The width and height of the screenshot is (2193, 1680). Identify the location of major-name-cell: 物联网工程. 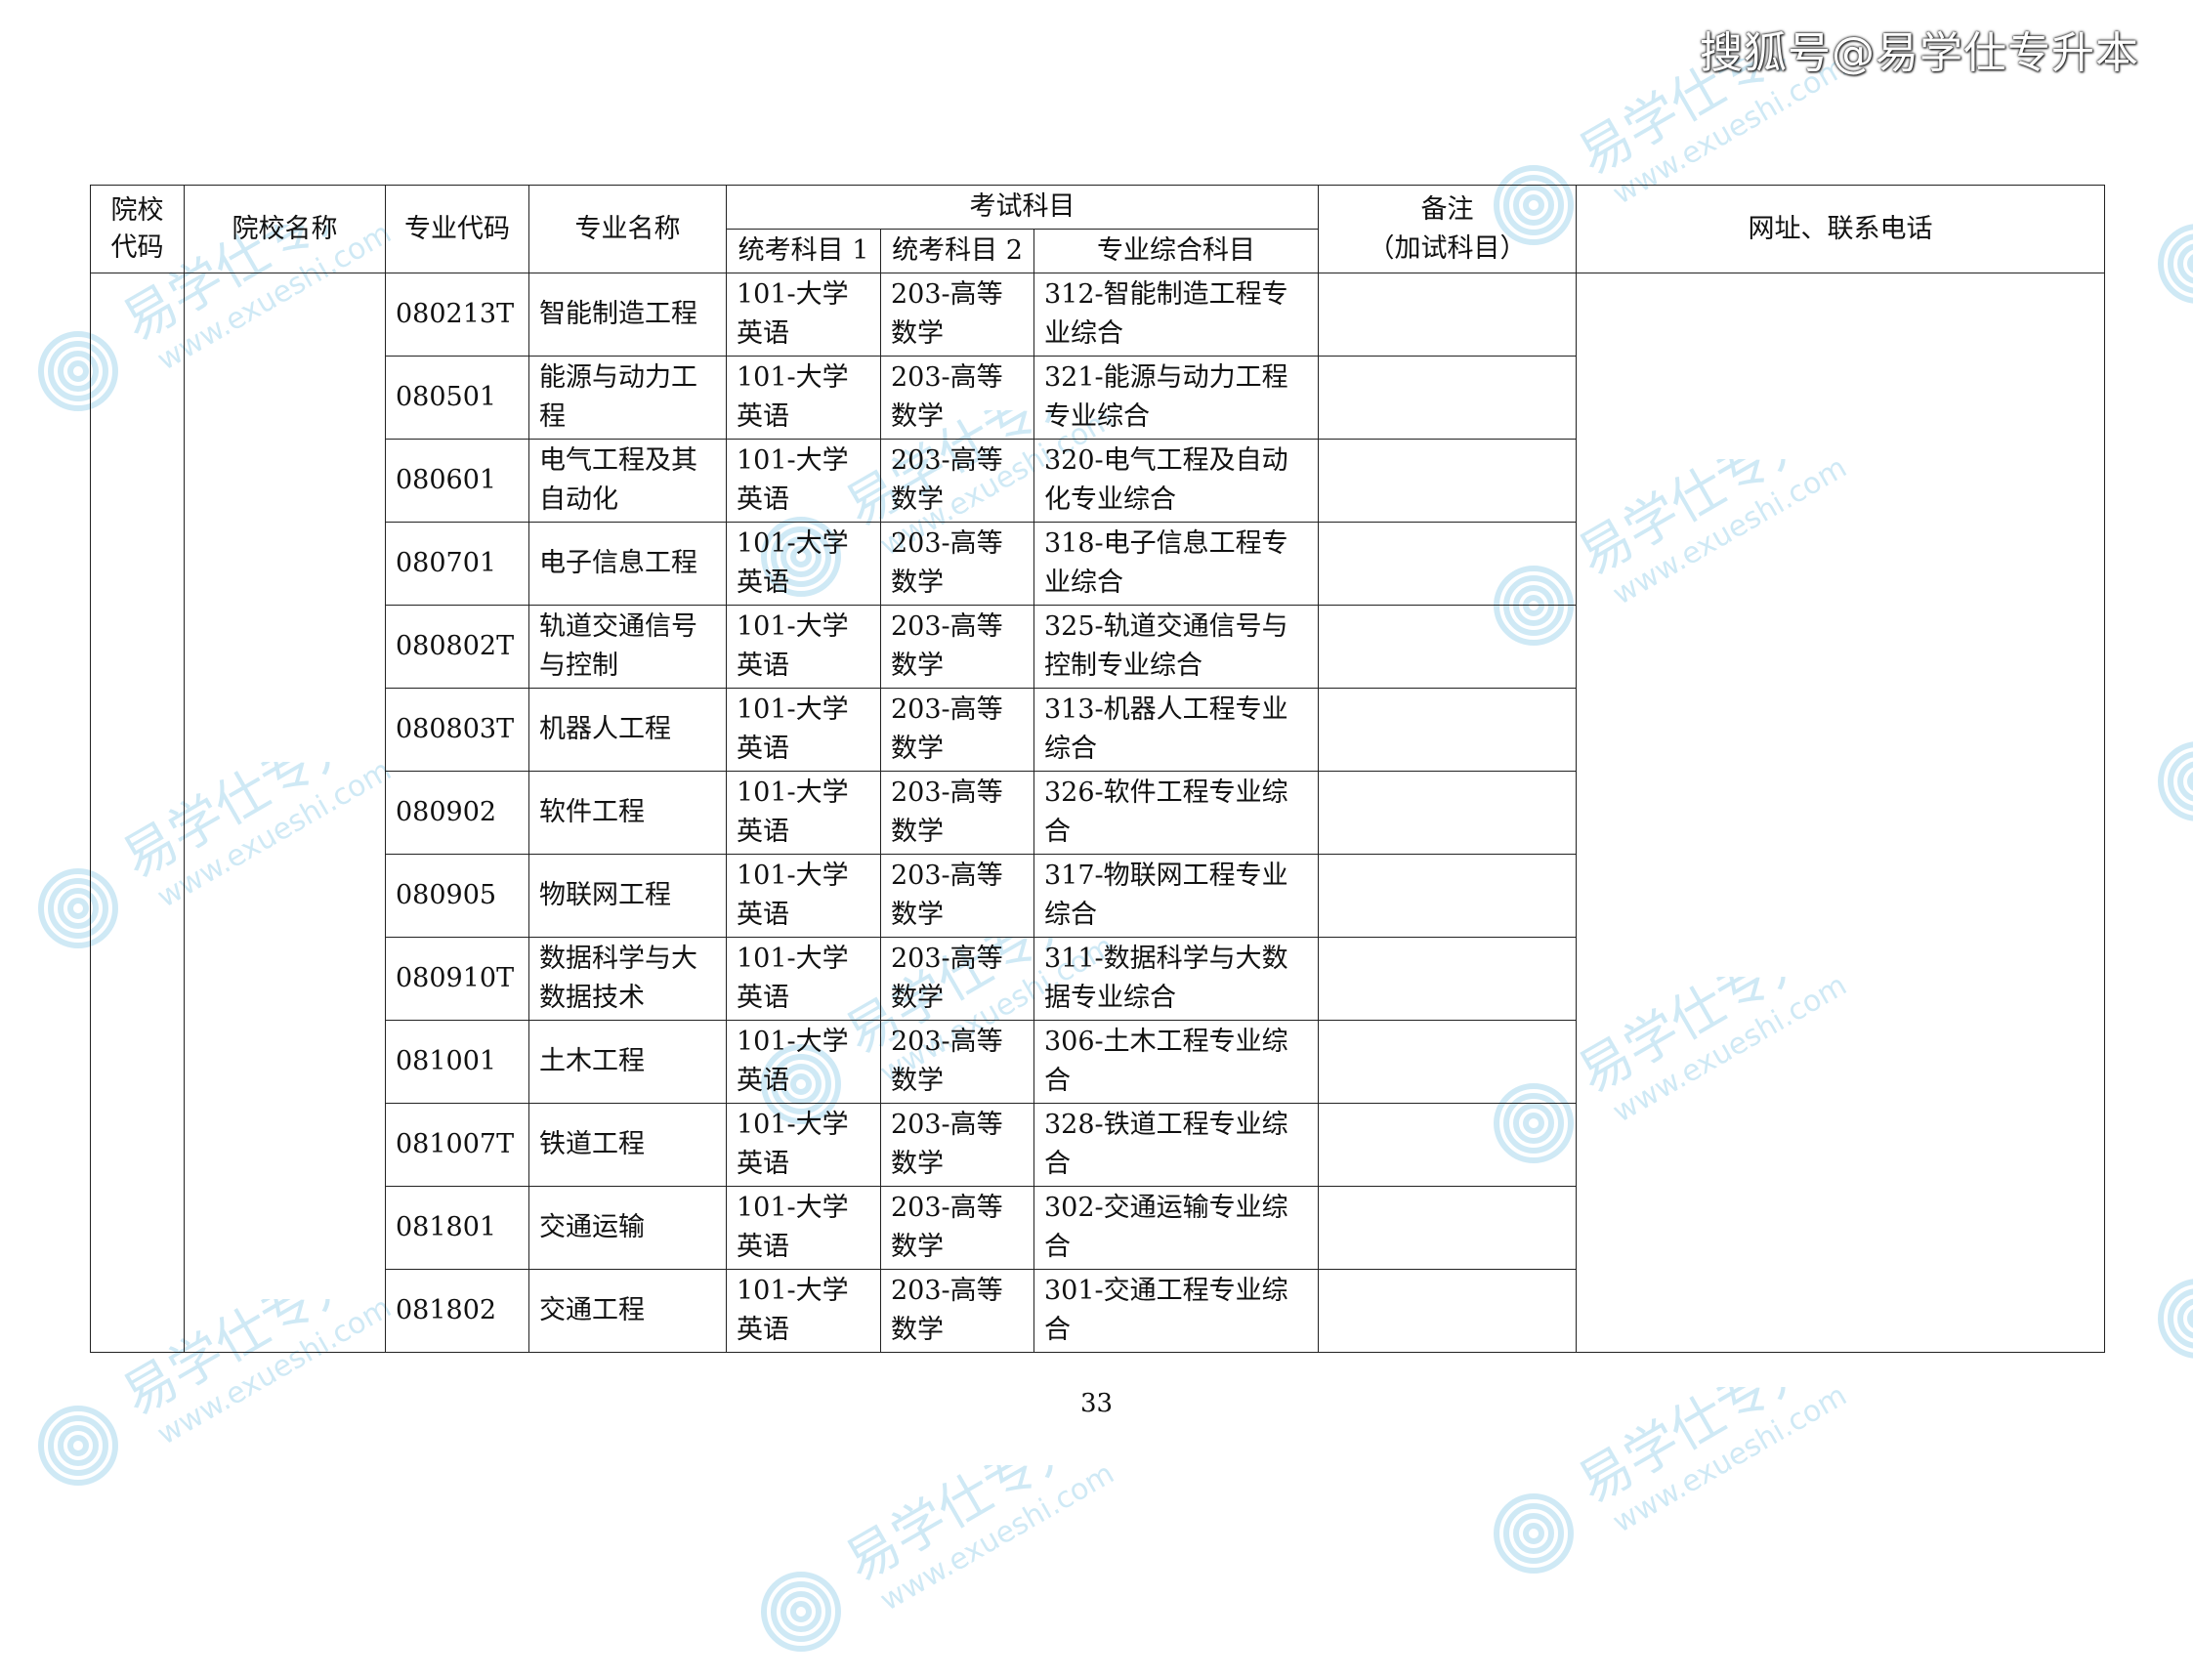
(628, 896).